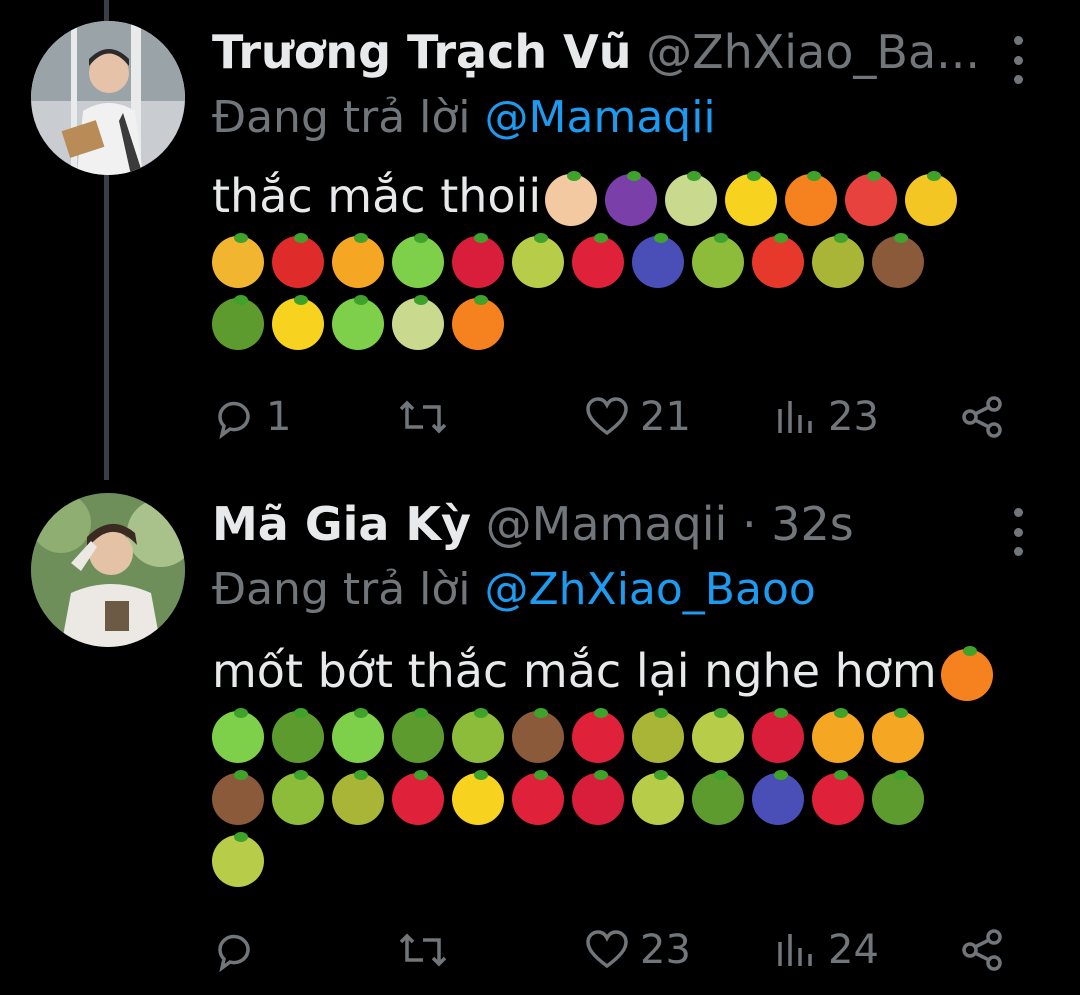 The width and height of the screenshot is (1080, 995). What do you see at coordinates (607, 416) in the screenshot?
I see `heart-icon` at bounding box center [607, 416].